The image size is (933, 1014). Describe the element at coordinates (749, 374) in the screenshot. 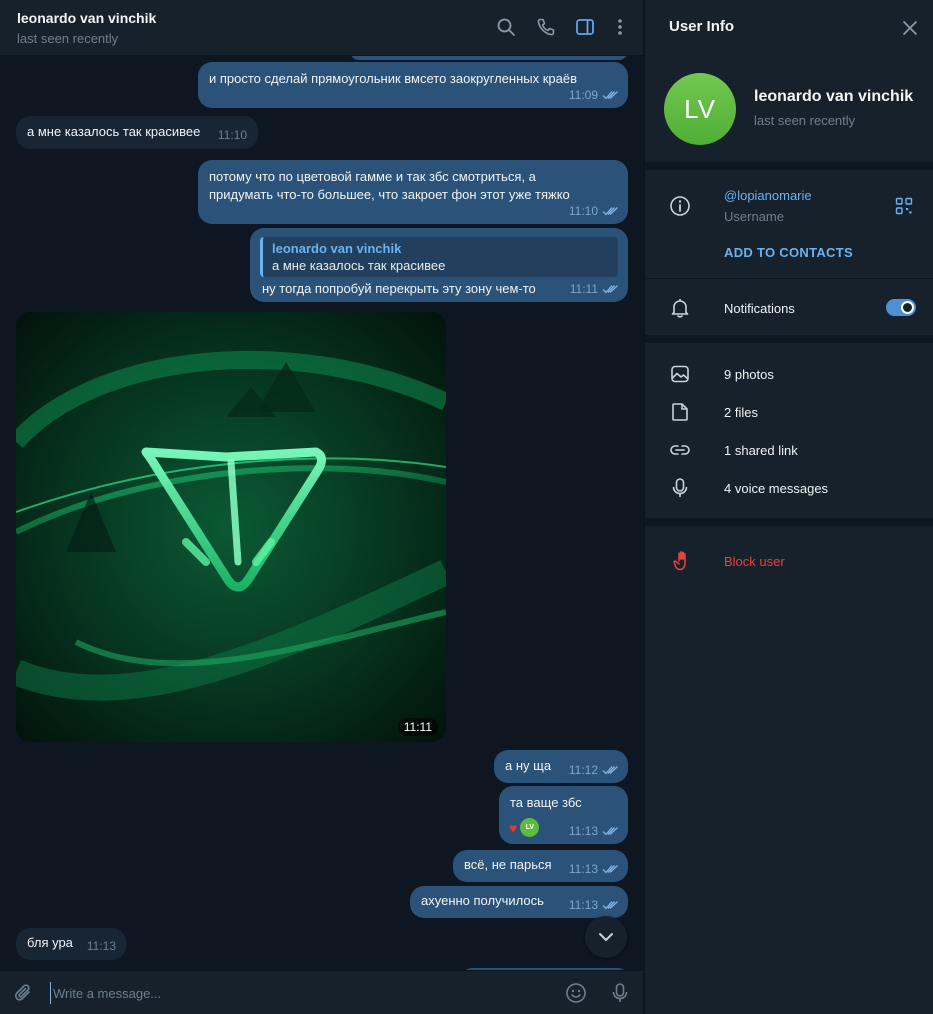

I see `photos-count: 9 photos` at that location.